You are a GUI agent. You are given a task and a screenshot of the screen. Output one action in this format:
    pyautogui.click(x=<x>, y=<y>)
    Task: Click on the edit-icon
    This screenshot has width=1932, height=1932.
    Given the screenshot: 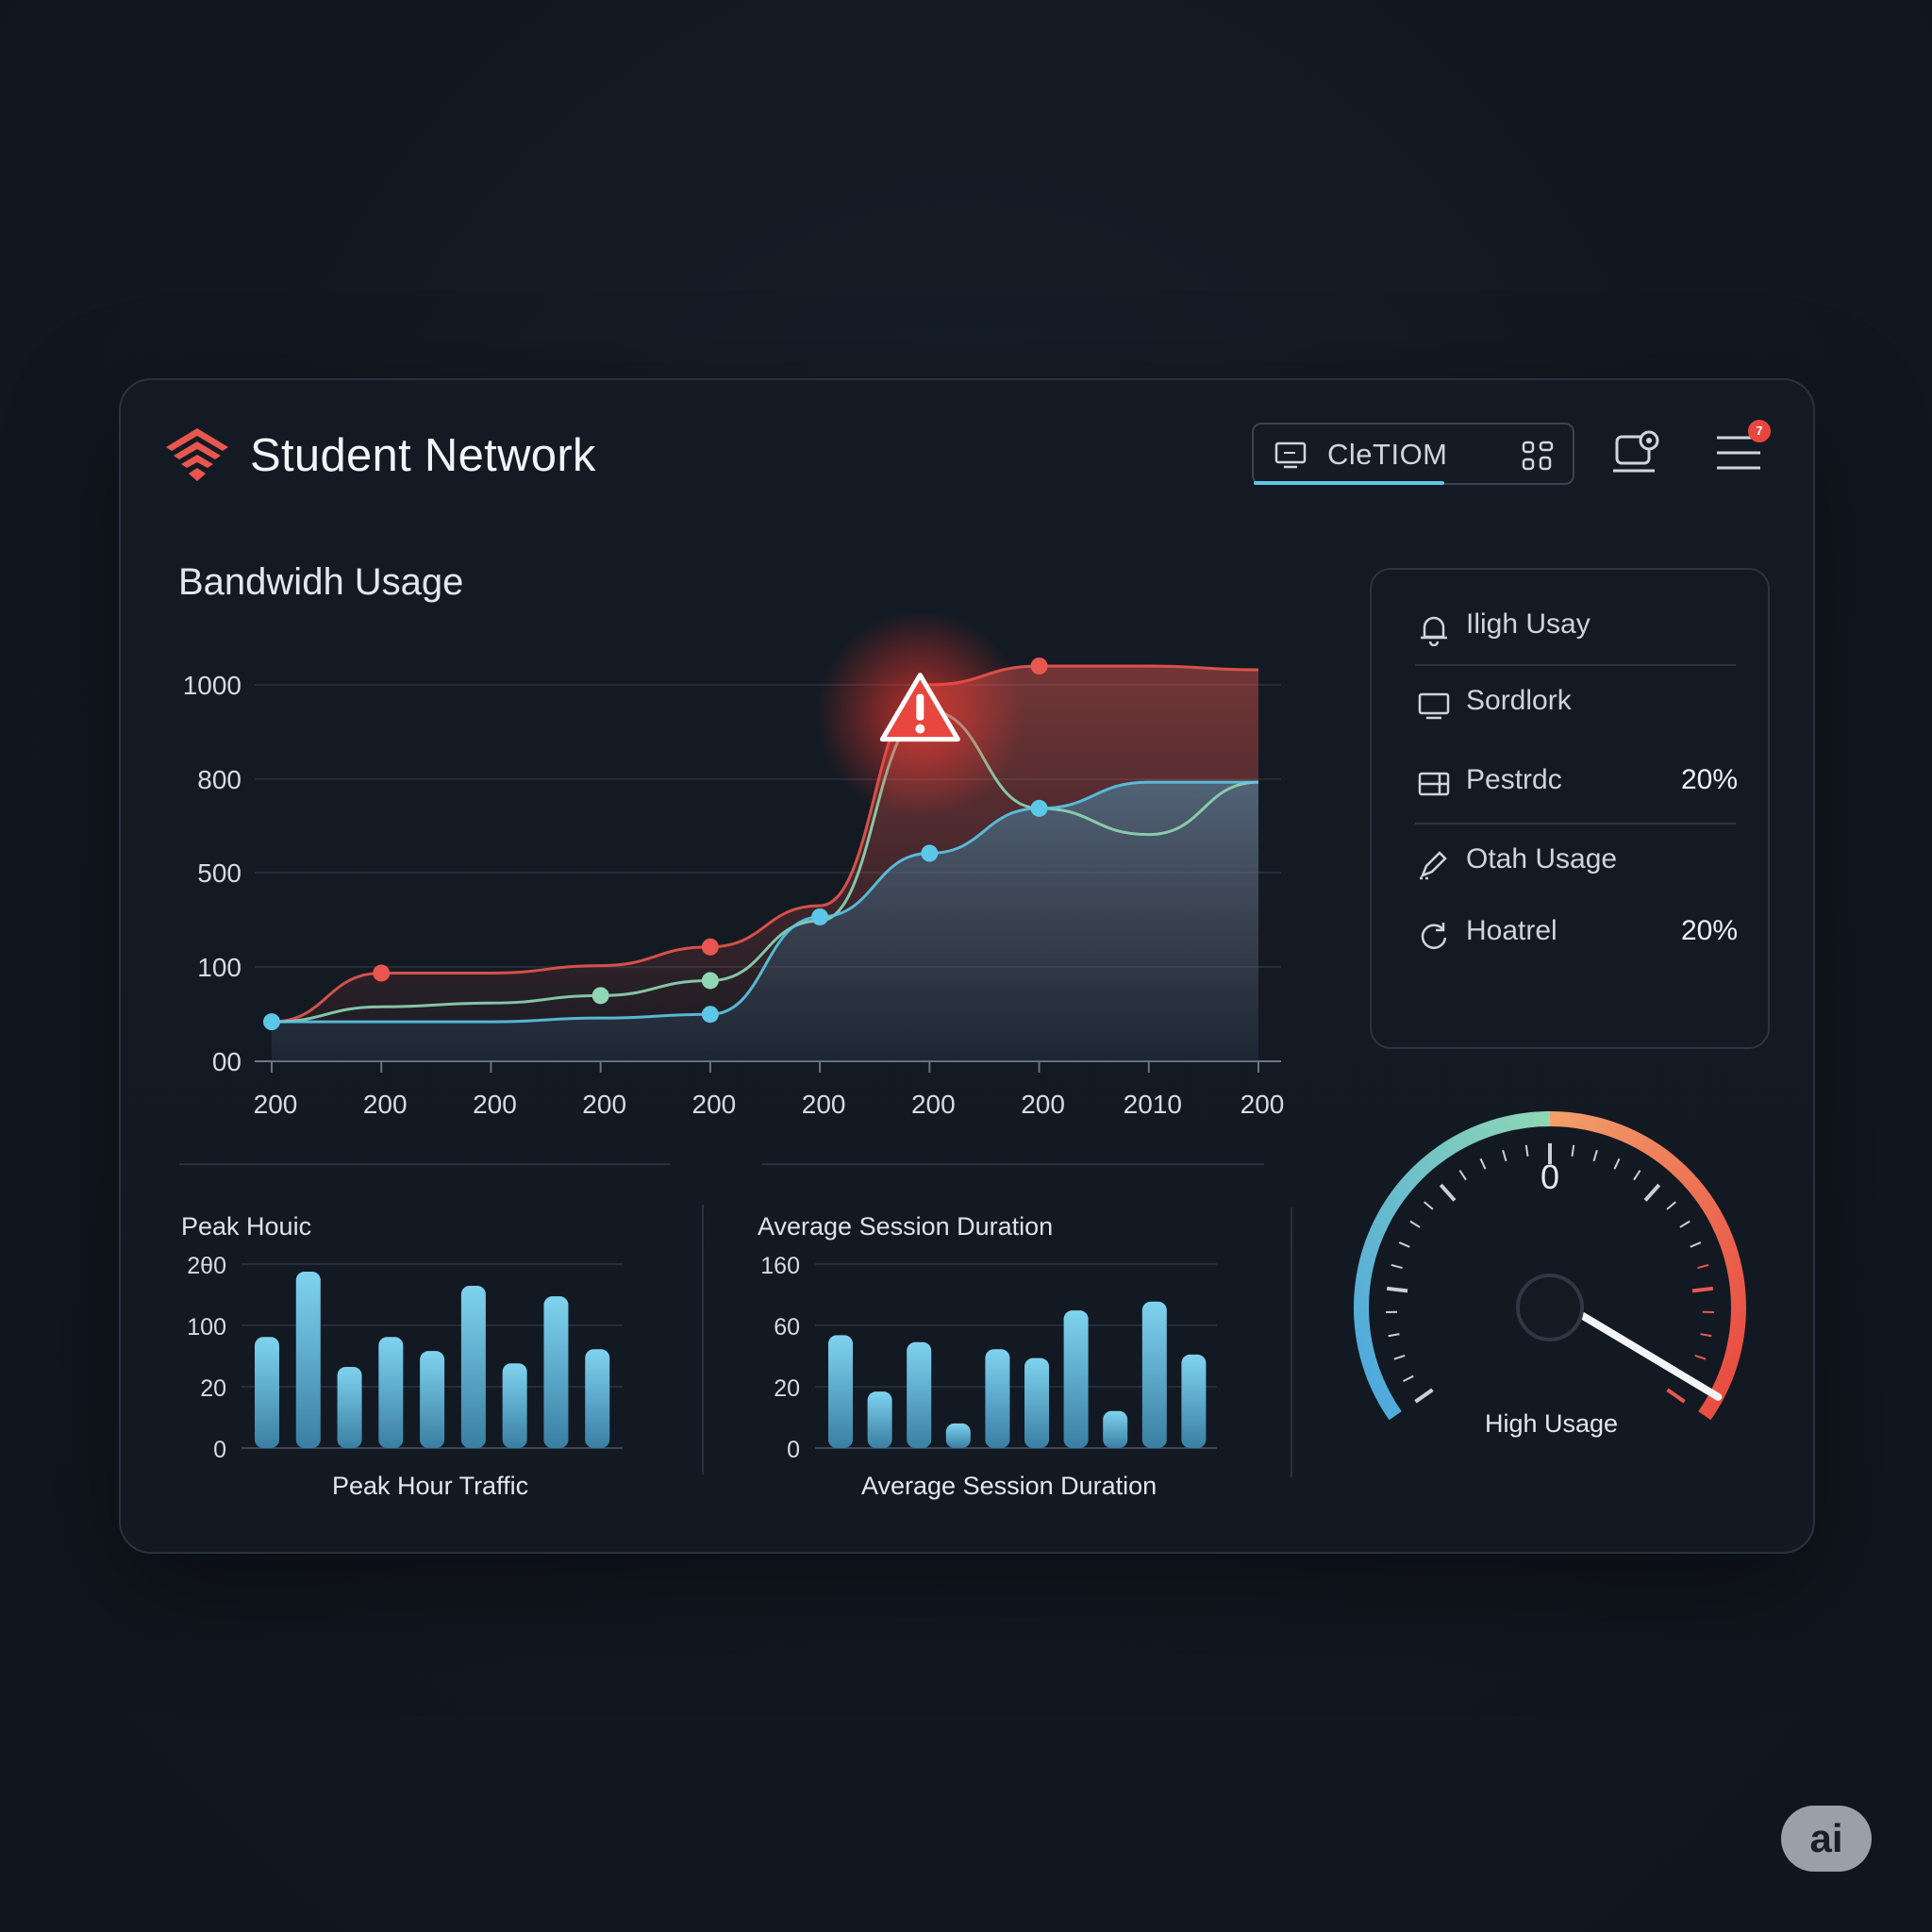 What is the action you would take?
    pyautogui.click(x=1434, y=866)
    